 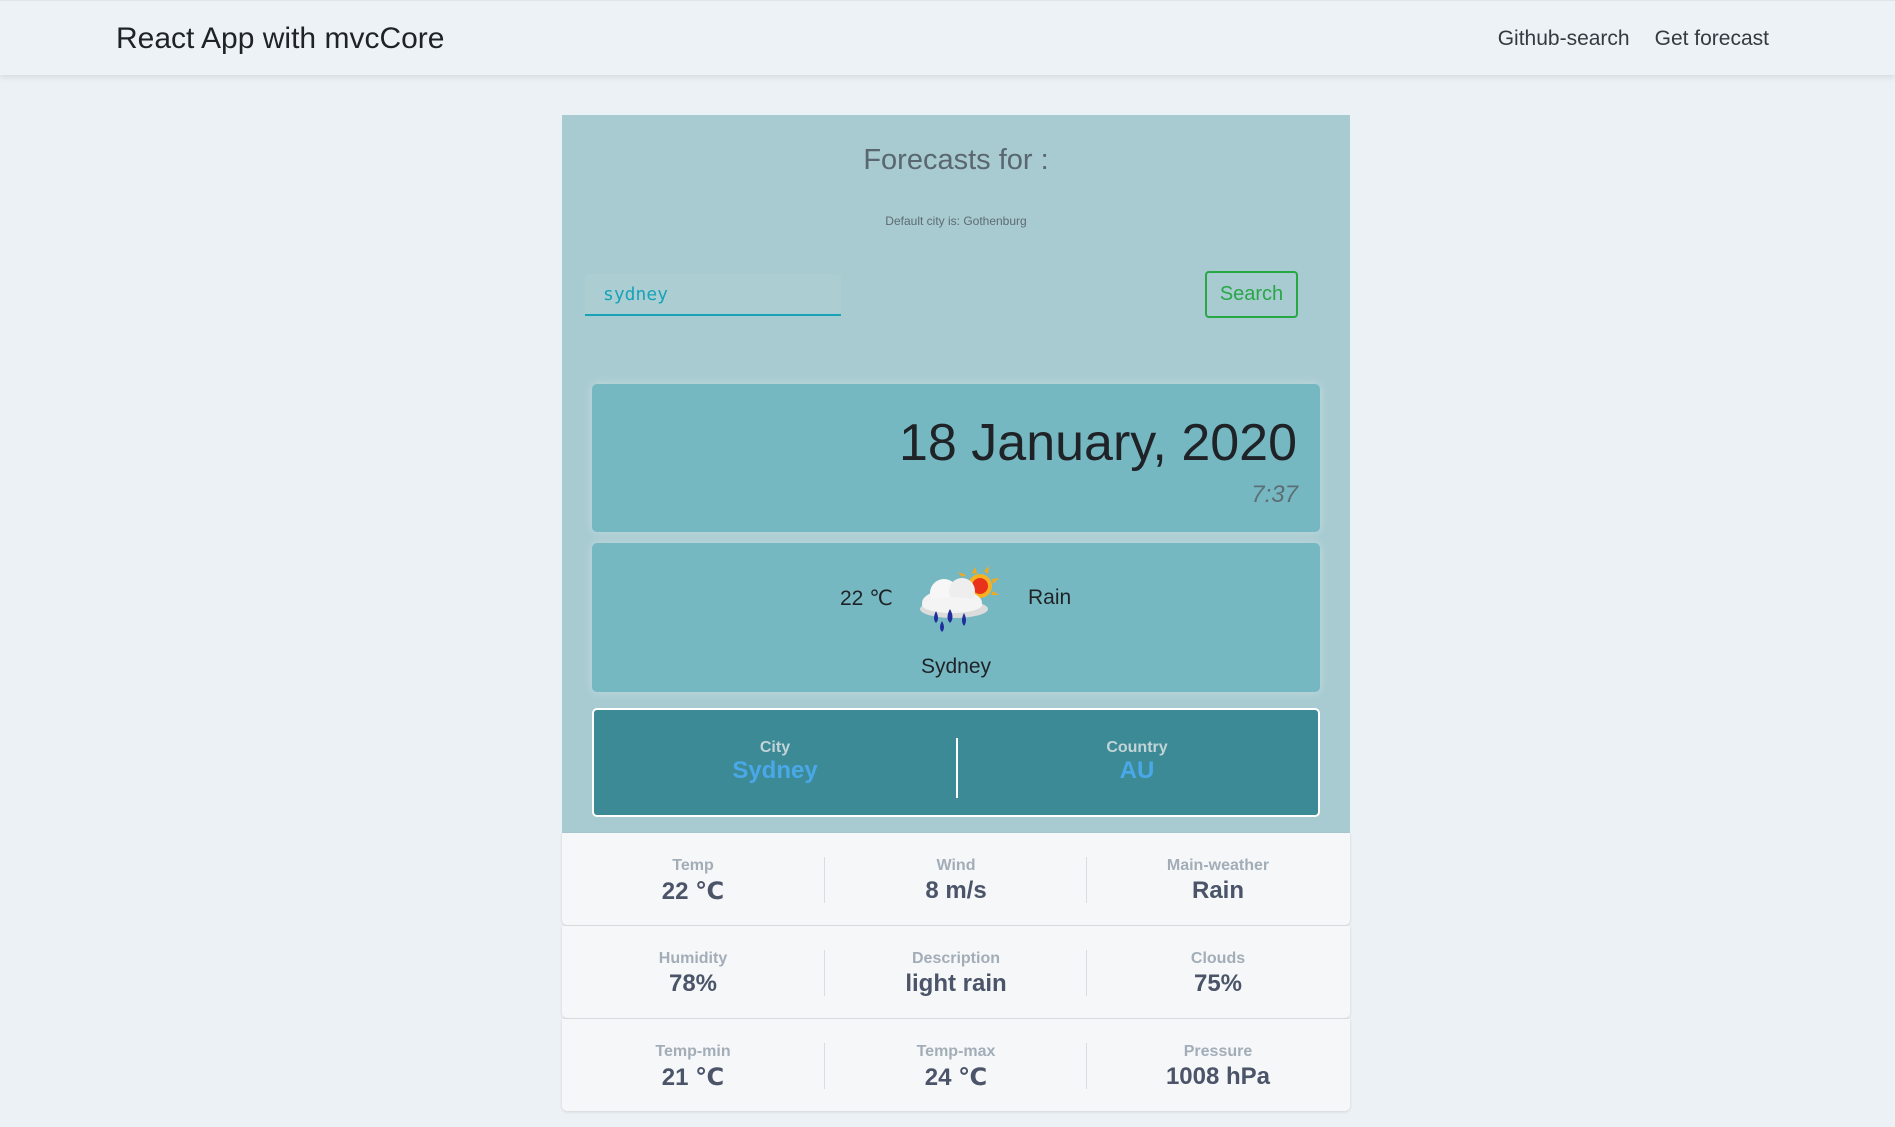 What do you see at coordinates (956, 865) in the screenshot?
I see `stat-label: Wind` at bounding box center [956, 865].